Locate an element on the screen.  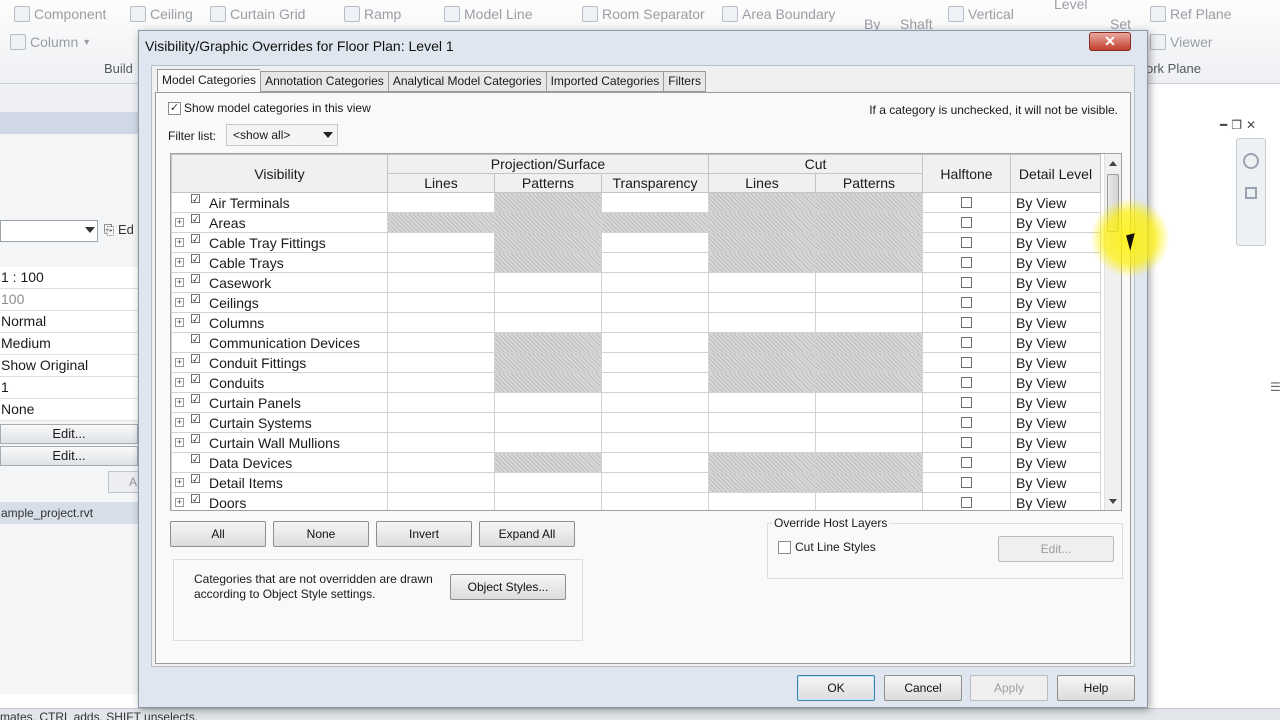
viewer-tool: Viewer is located at coordinates (1181, 42).